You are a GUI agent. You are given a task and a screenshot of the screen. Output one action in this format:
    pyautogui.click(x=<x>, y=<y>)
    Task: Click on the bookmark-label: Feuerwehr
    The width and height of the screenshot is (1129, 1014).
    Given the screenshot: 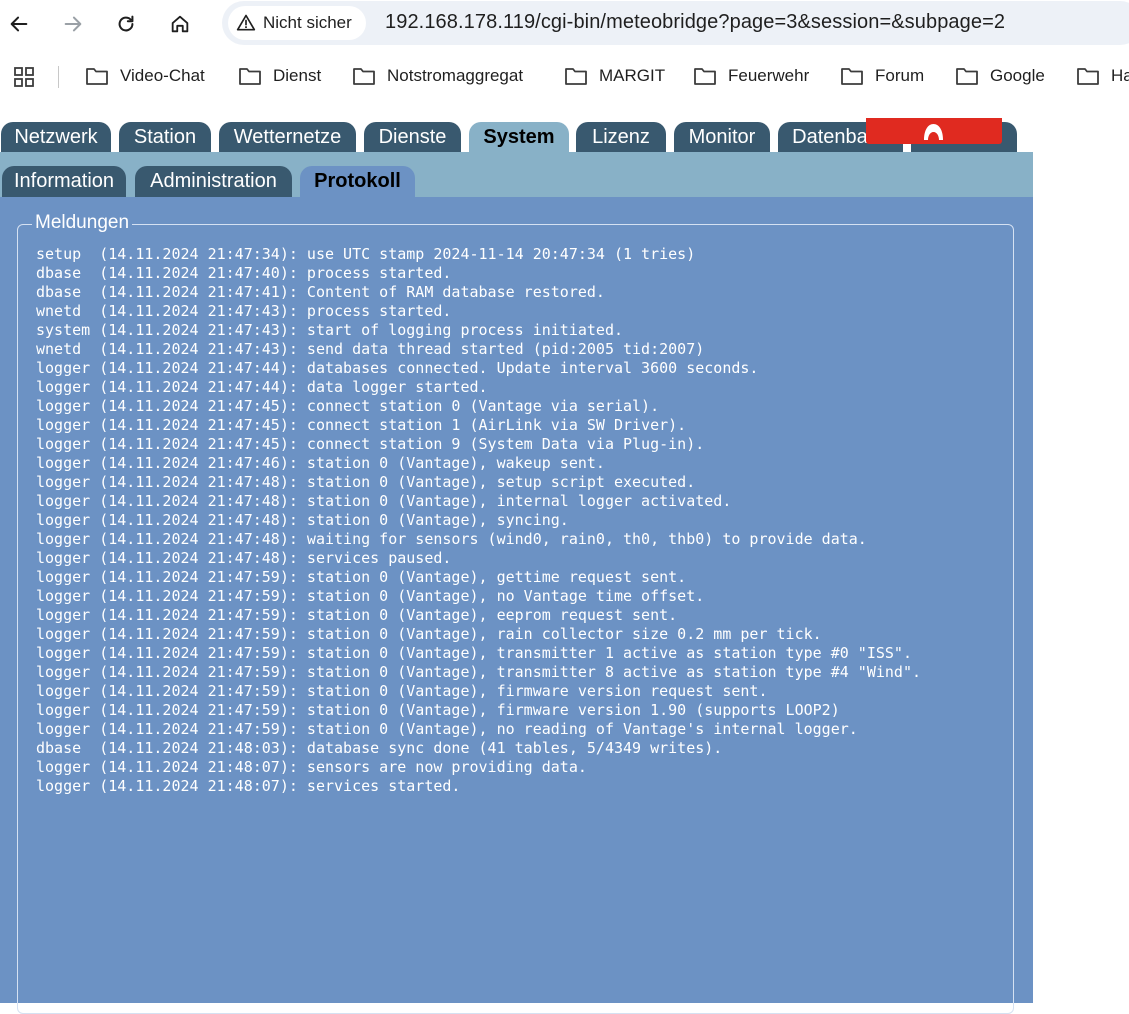 What is the action you would take?
    pyautogui.click(x=769, y=75)
    